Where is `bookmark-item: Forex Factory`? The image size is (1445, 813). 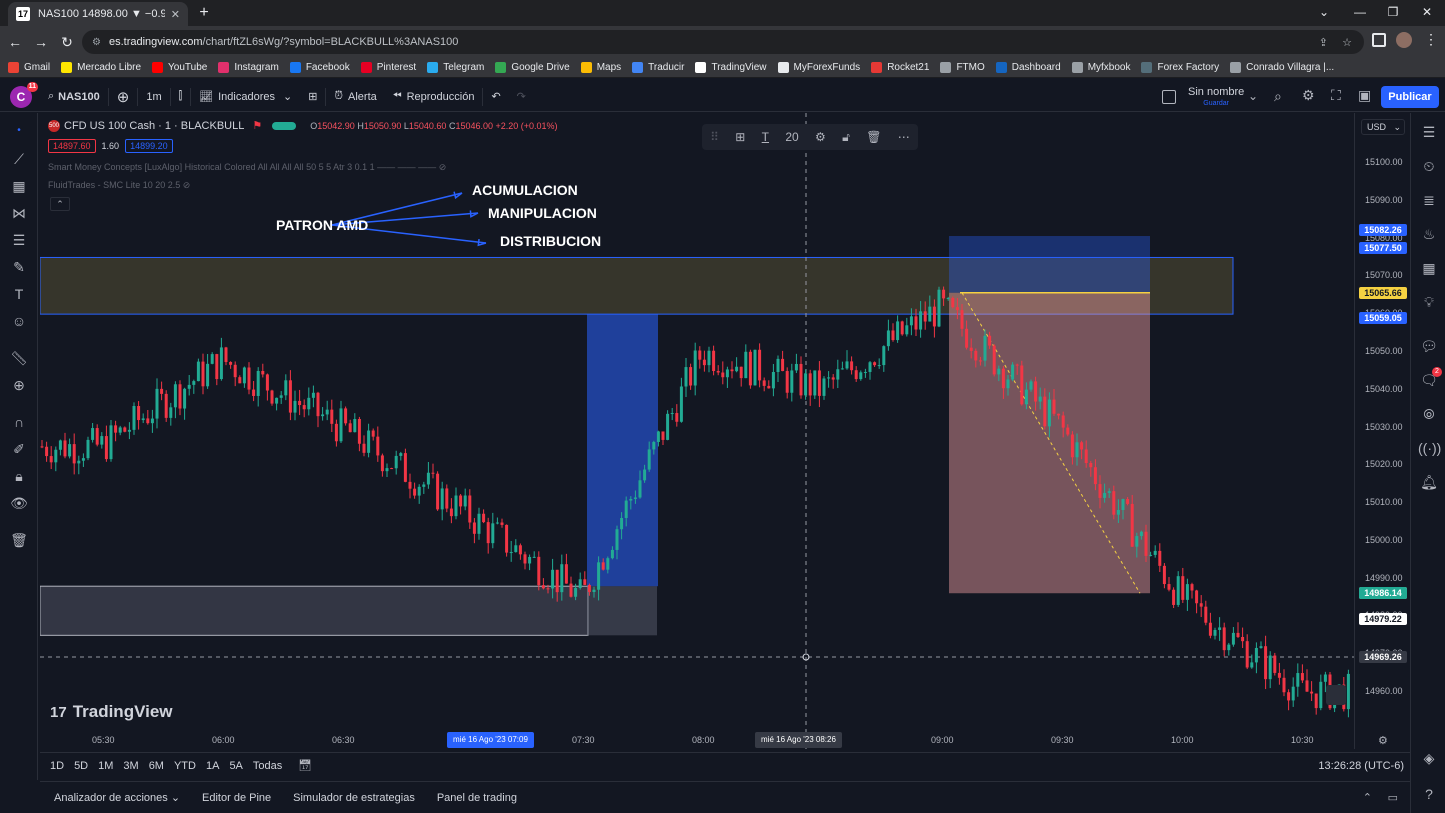
bookmark-item: Forex Factory is located at coordinates (1180, 67).